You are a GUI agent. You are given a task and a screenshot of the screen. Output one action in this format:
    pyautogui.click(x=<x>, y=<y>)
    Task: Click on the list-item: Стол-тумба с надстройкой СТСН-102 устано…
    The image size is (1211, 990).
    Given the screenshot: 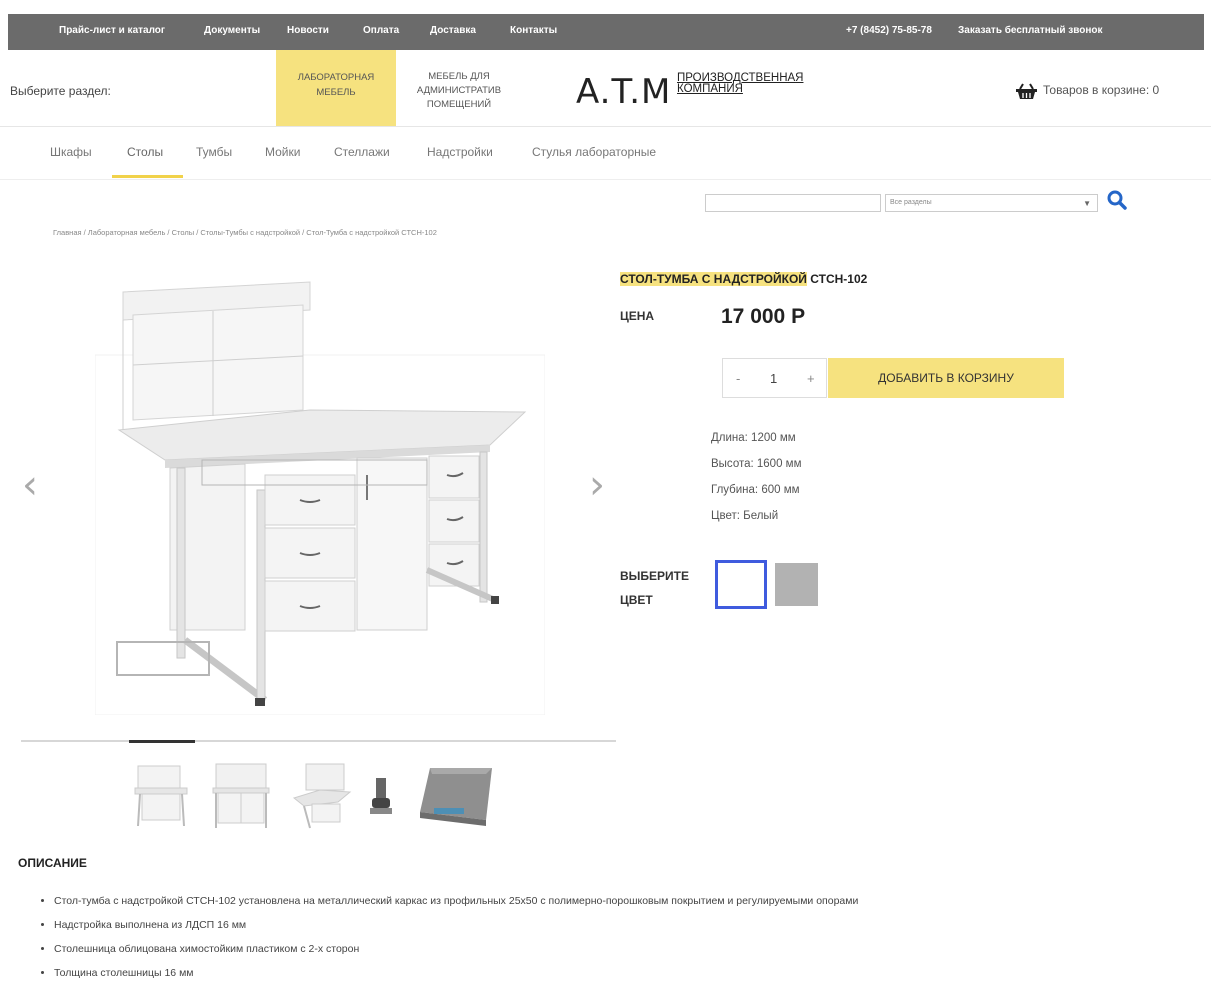 What is the action you would take?
    pyautogui.click(x=456, y=905)
    